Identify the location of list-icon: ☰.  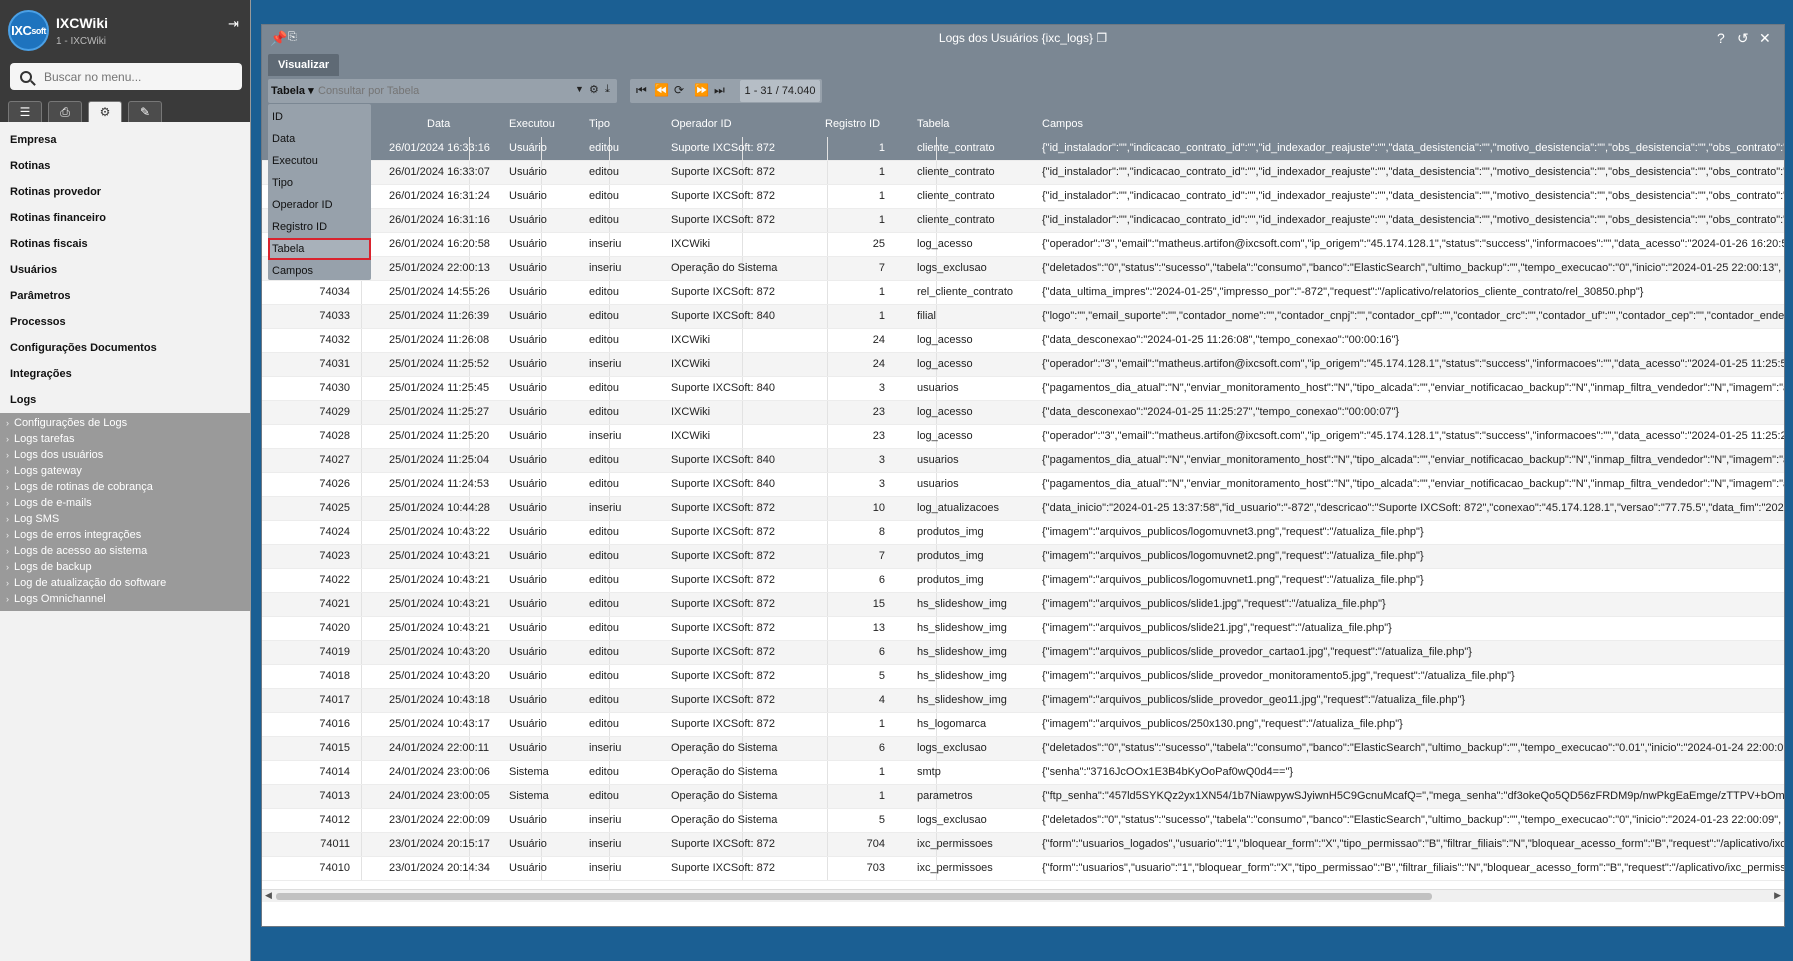
(25, 111).